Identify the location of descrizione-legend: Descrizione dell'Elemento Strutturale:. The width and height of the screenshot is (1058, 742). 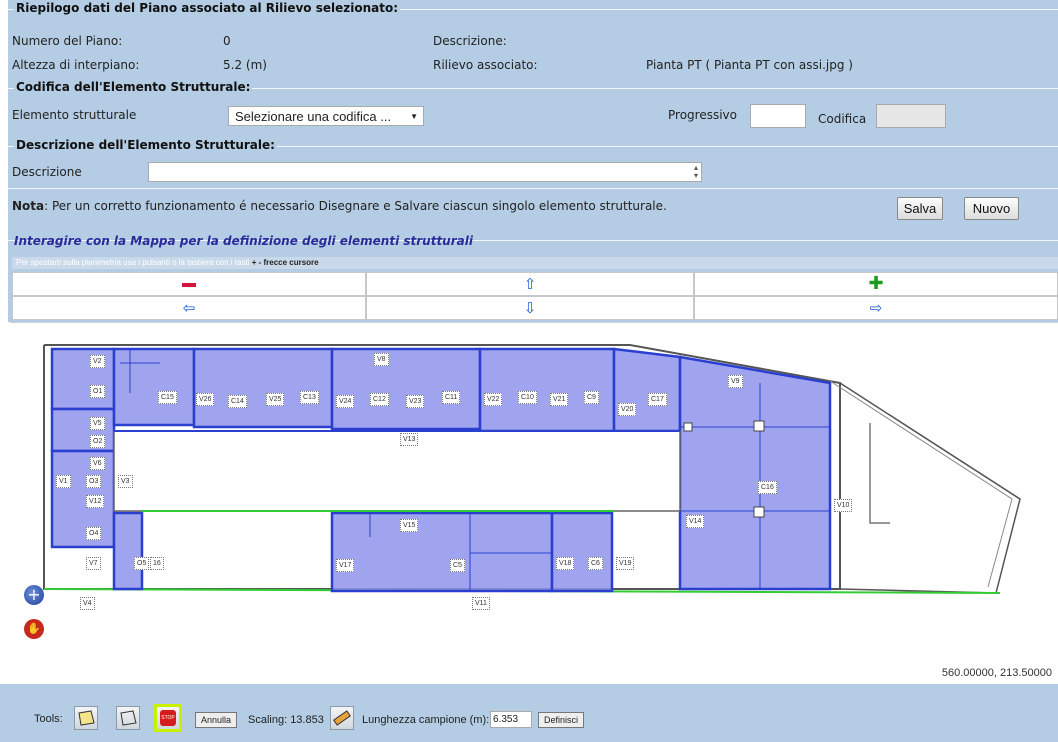
(145, 145).